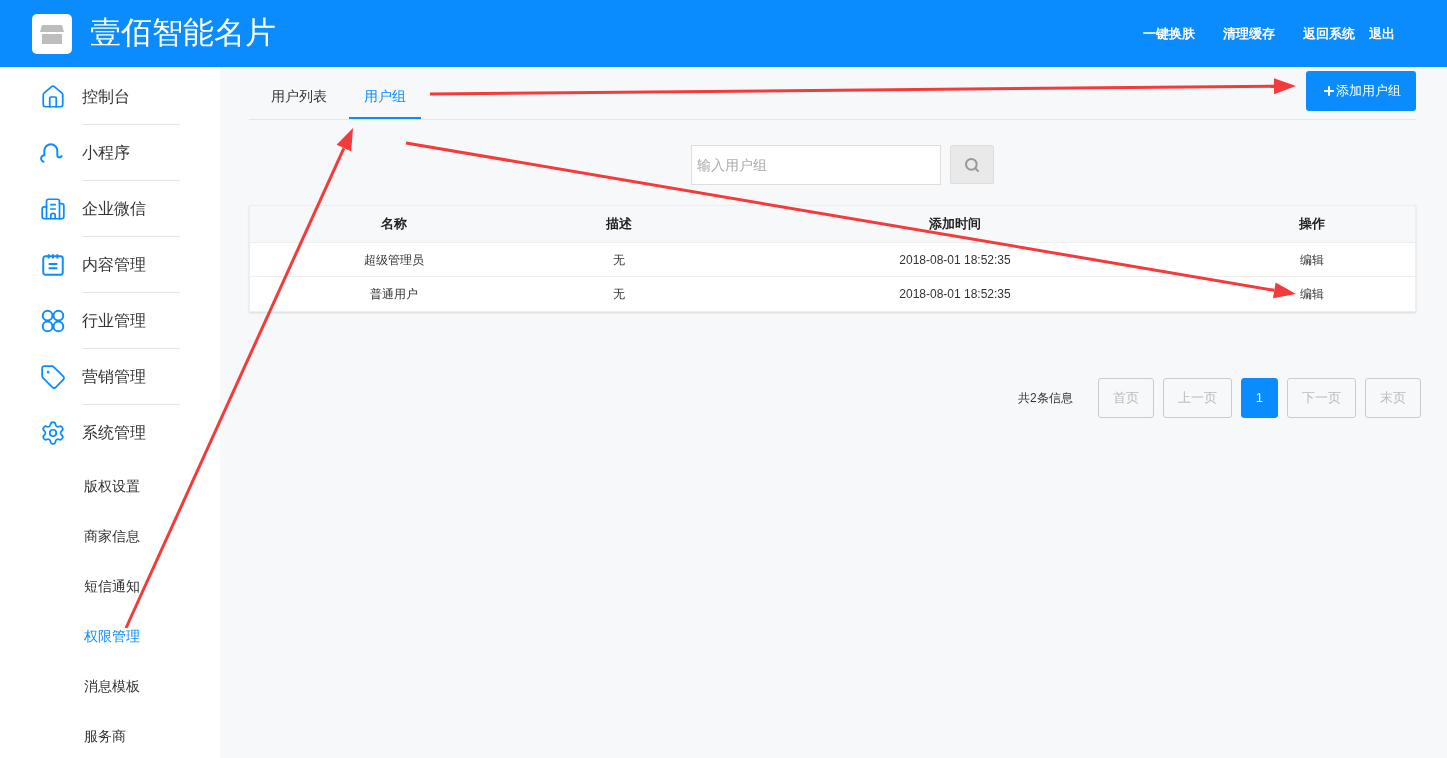 Image resolution: width=1447 pixels, height=758 pixels. I want to click on column-header: 操作, so click(1312, 224).